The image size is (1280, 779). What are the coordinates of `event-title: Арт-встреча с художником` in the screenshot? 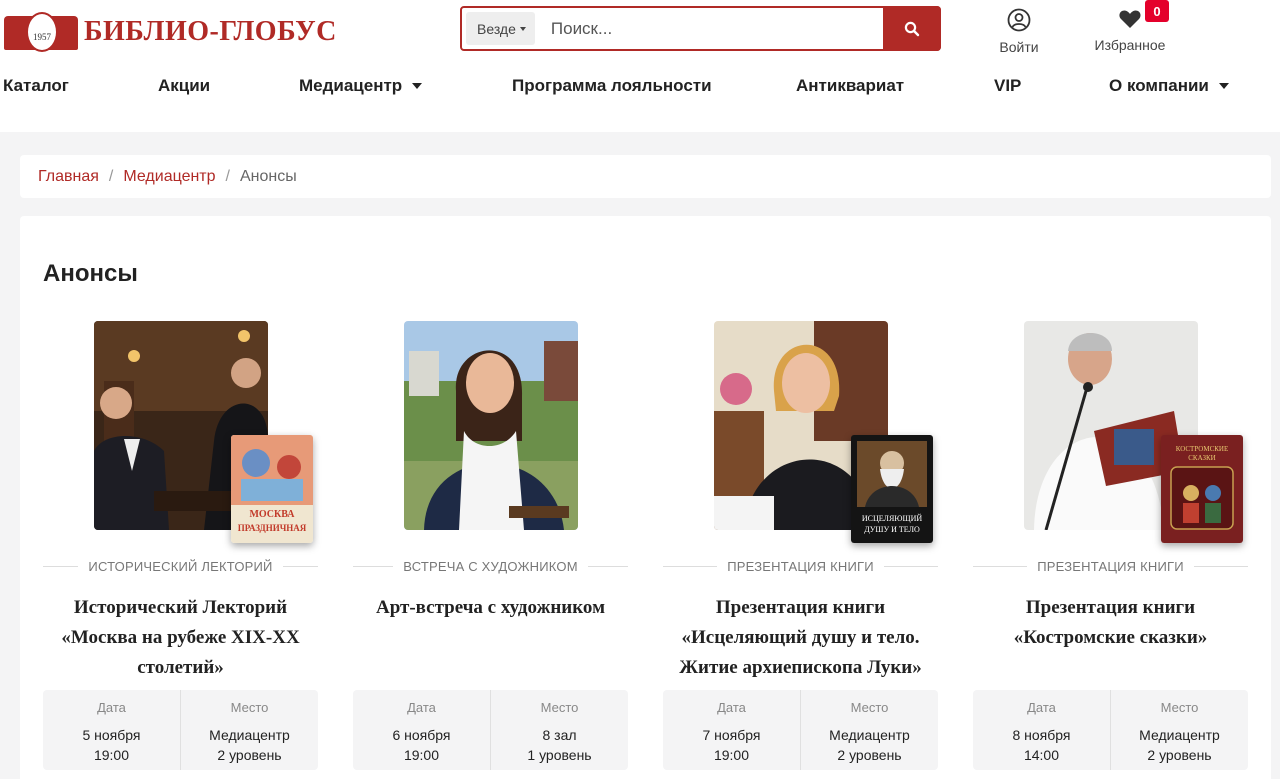 It's located at (490, 608).